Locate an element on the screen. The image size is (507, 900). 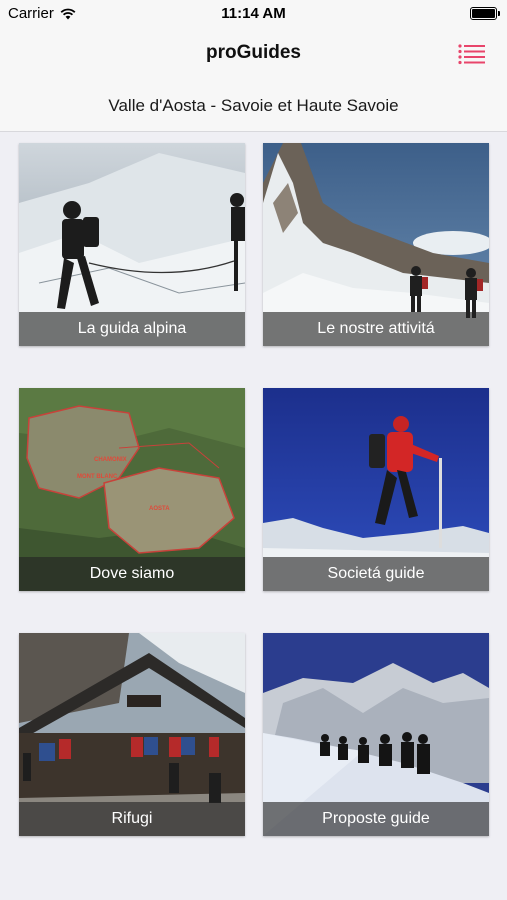
menu-icon is located at coordinates (471, 54).